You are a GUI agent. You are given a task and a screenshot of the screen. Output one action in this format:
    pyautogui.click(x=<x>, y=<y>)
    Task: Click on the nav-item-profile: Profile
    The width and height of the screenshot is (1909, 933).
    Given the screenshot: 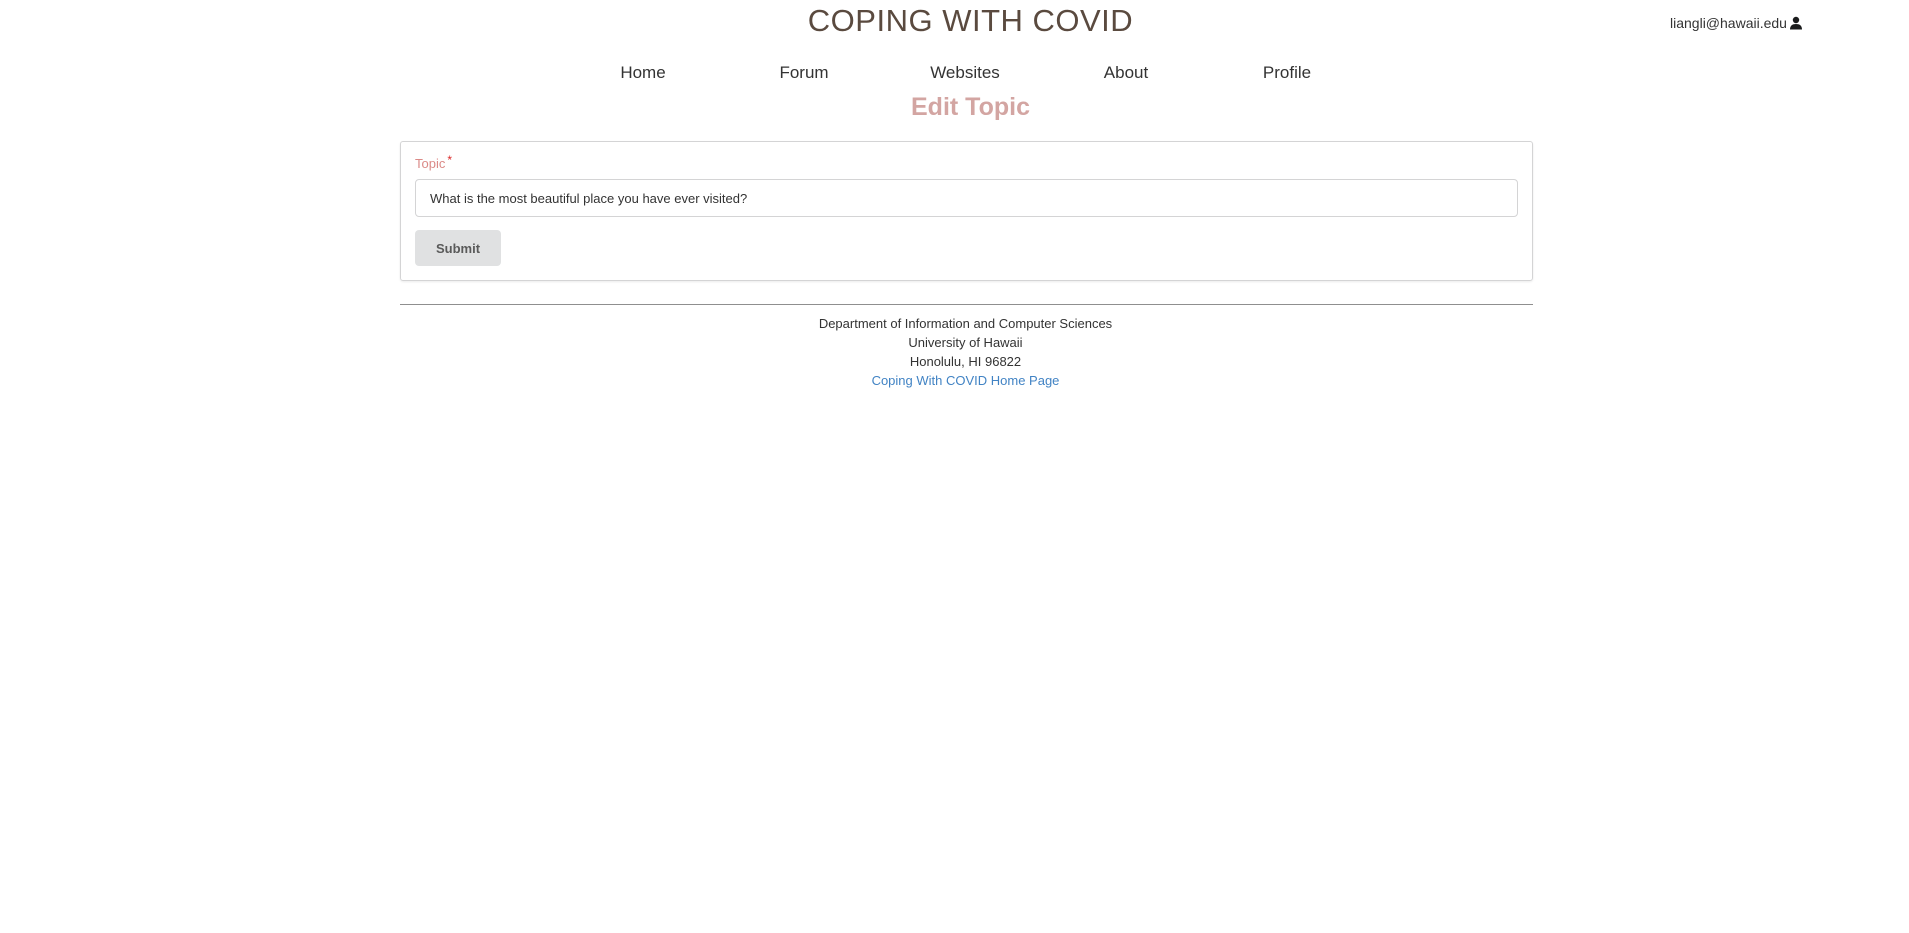 What is the action you would take?
    pyautogui.click(x=1287, y=73)
    